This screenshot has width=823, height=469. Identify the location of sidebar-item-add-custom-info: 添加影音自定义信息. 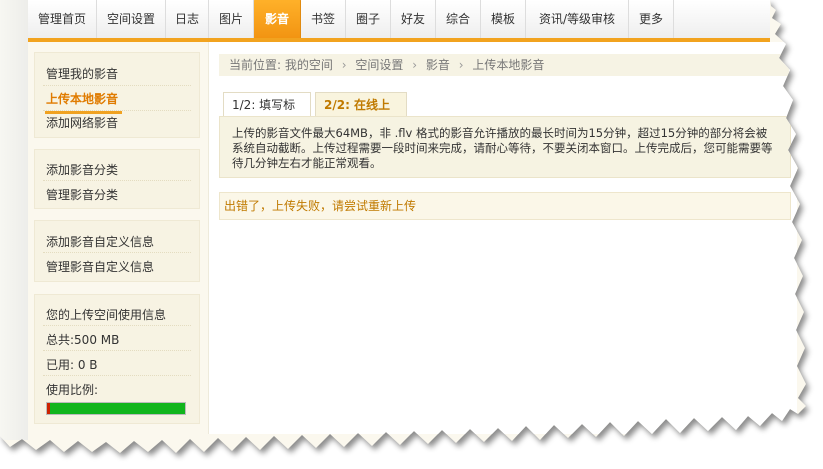
(100, 241).